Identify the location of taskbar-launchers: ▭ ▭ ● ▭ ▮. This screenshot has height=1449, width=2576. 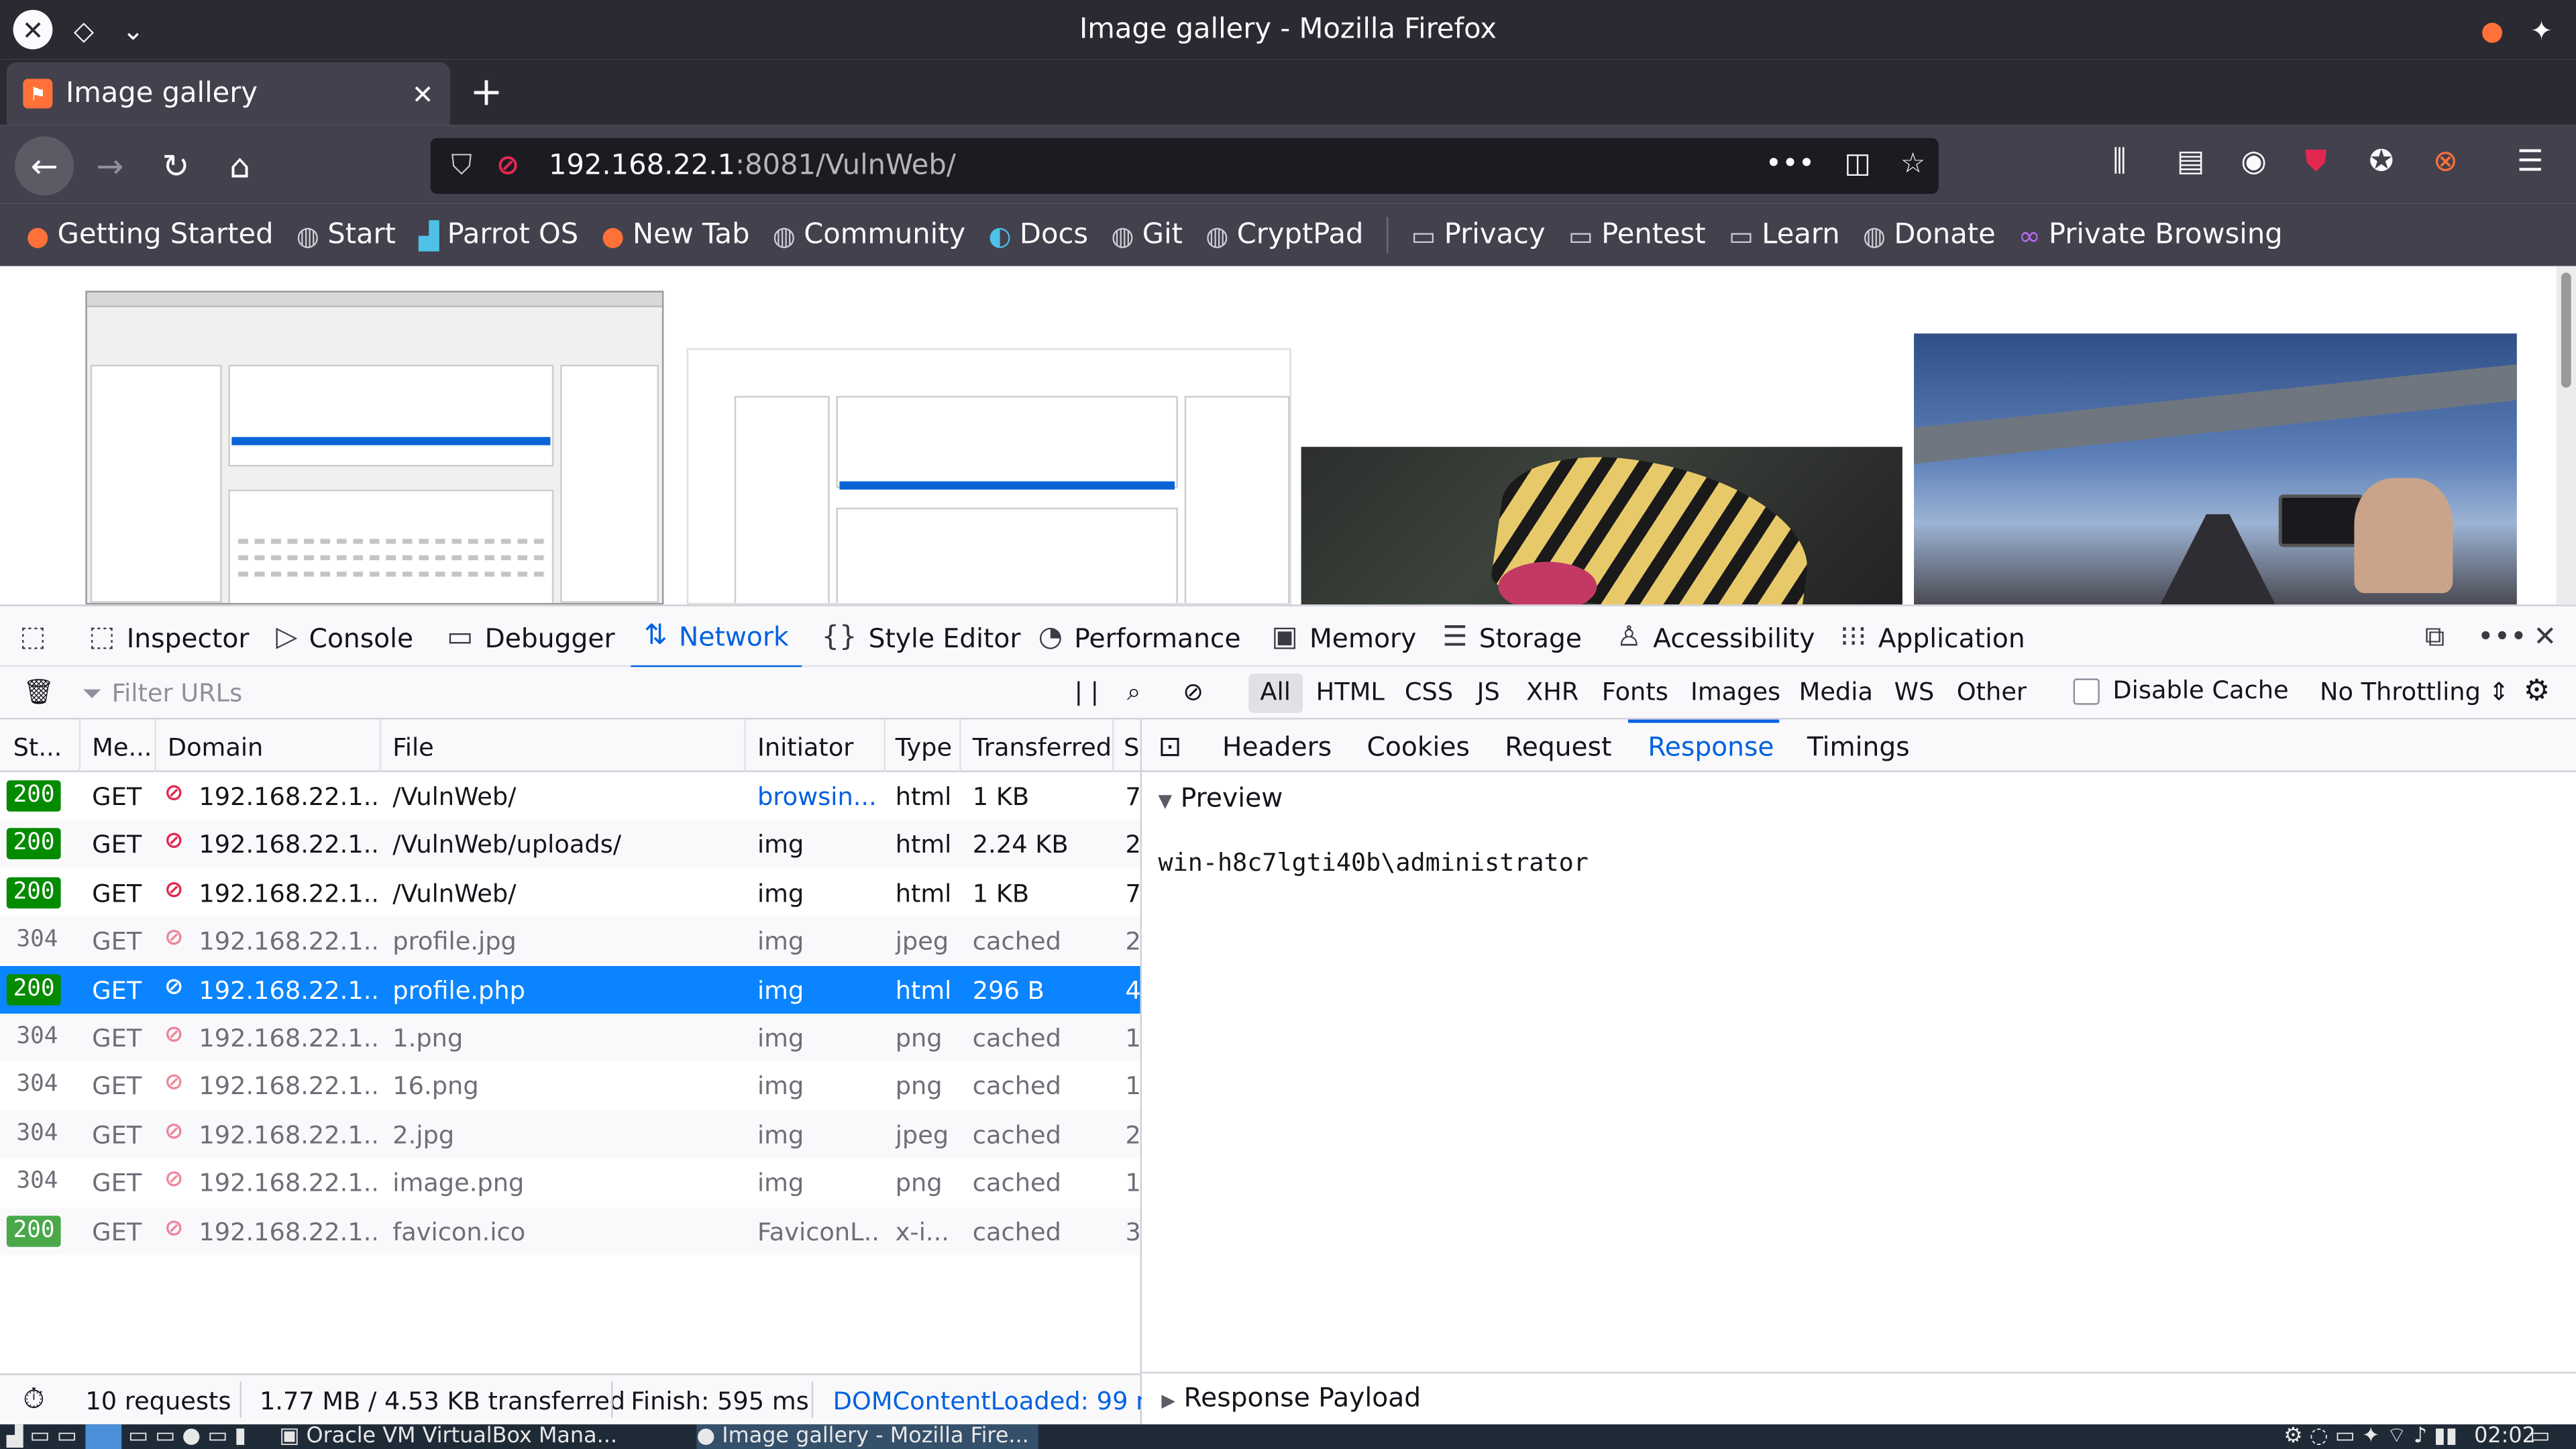
(187, 1436).